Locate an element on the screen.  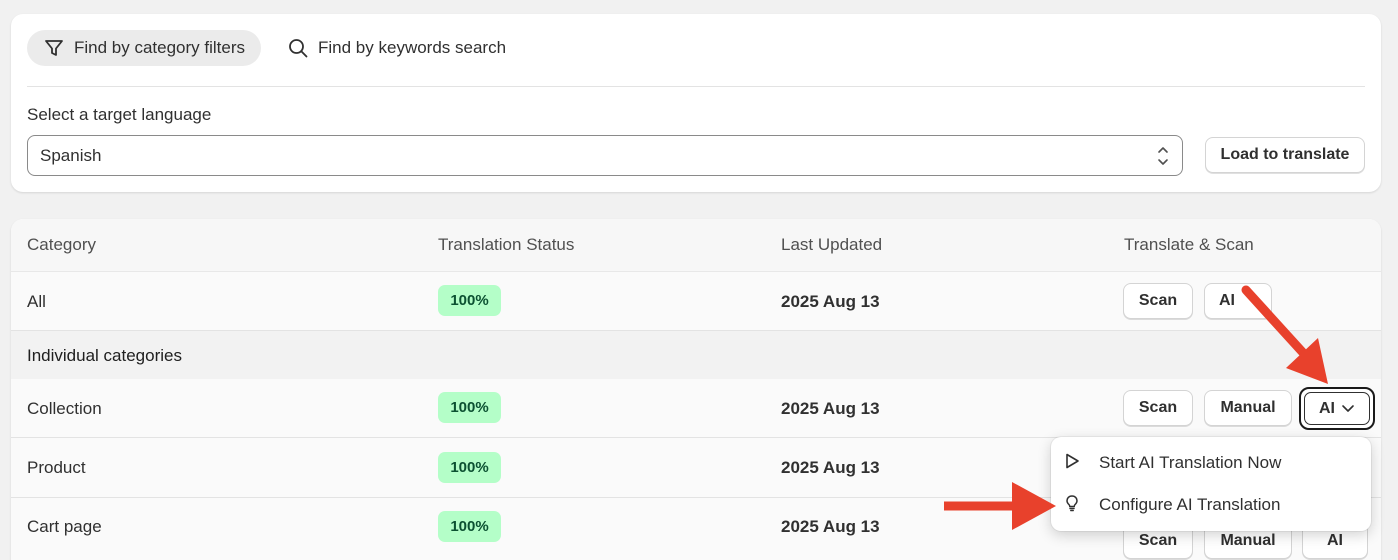
load-to-translate-button: Load to translate is located at coordinates (1285, 155).